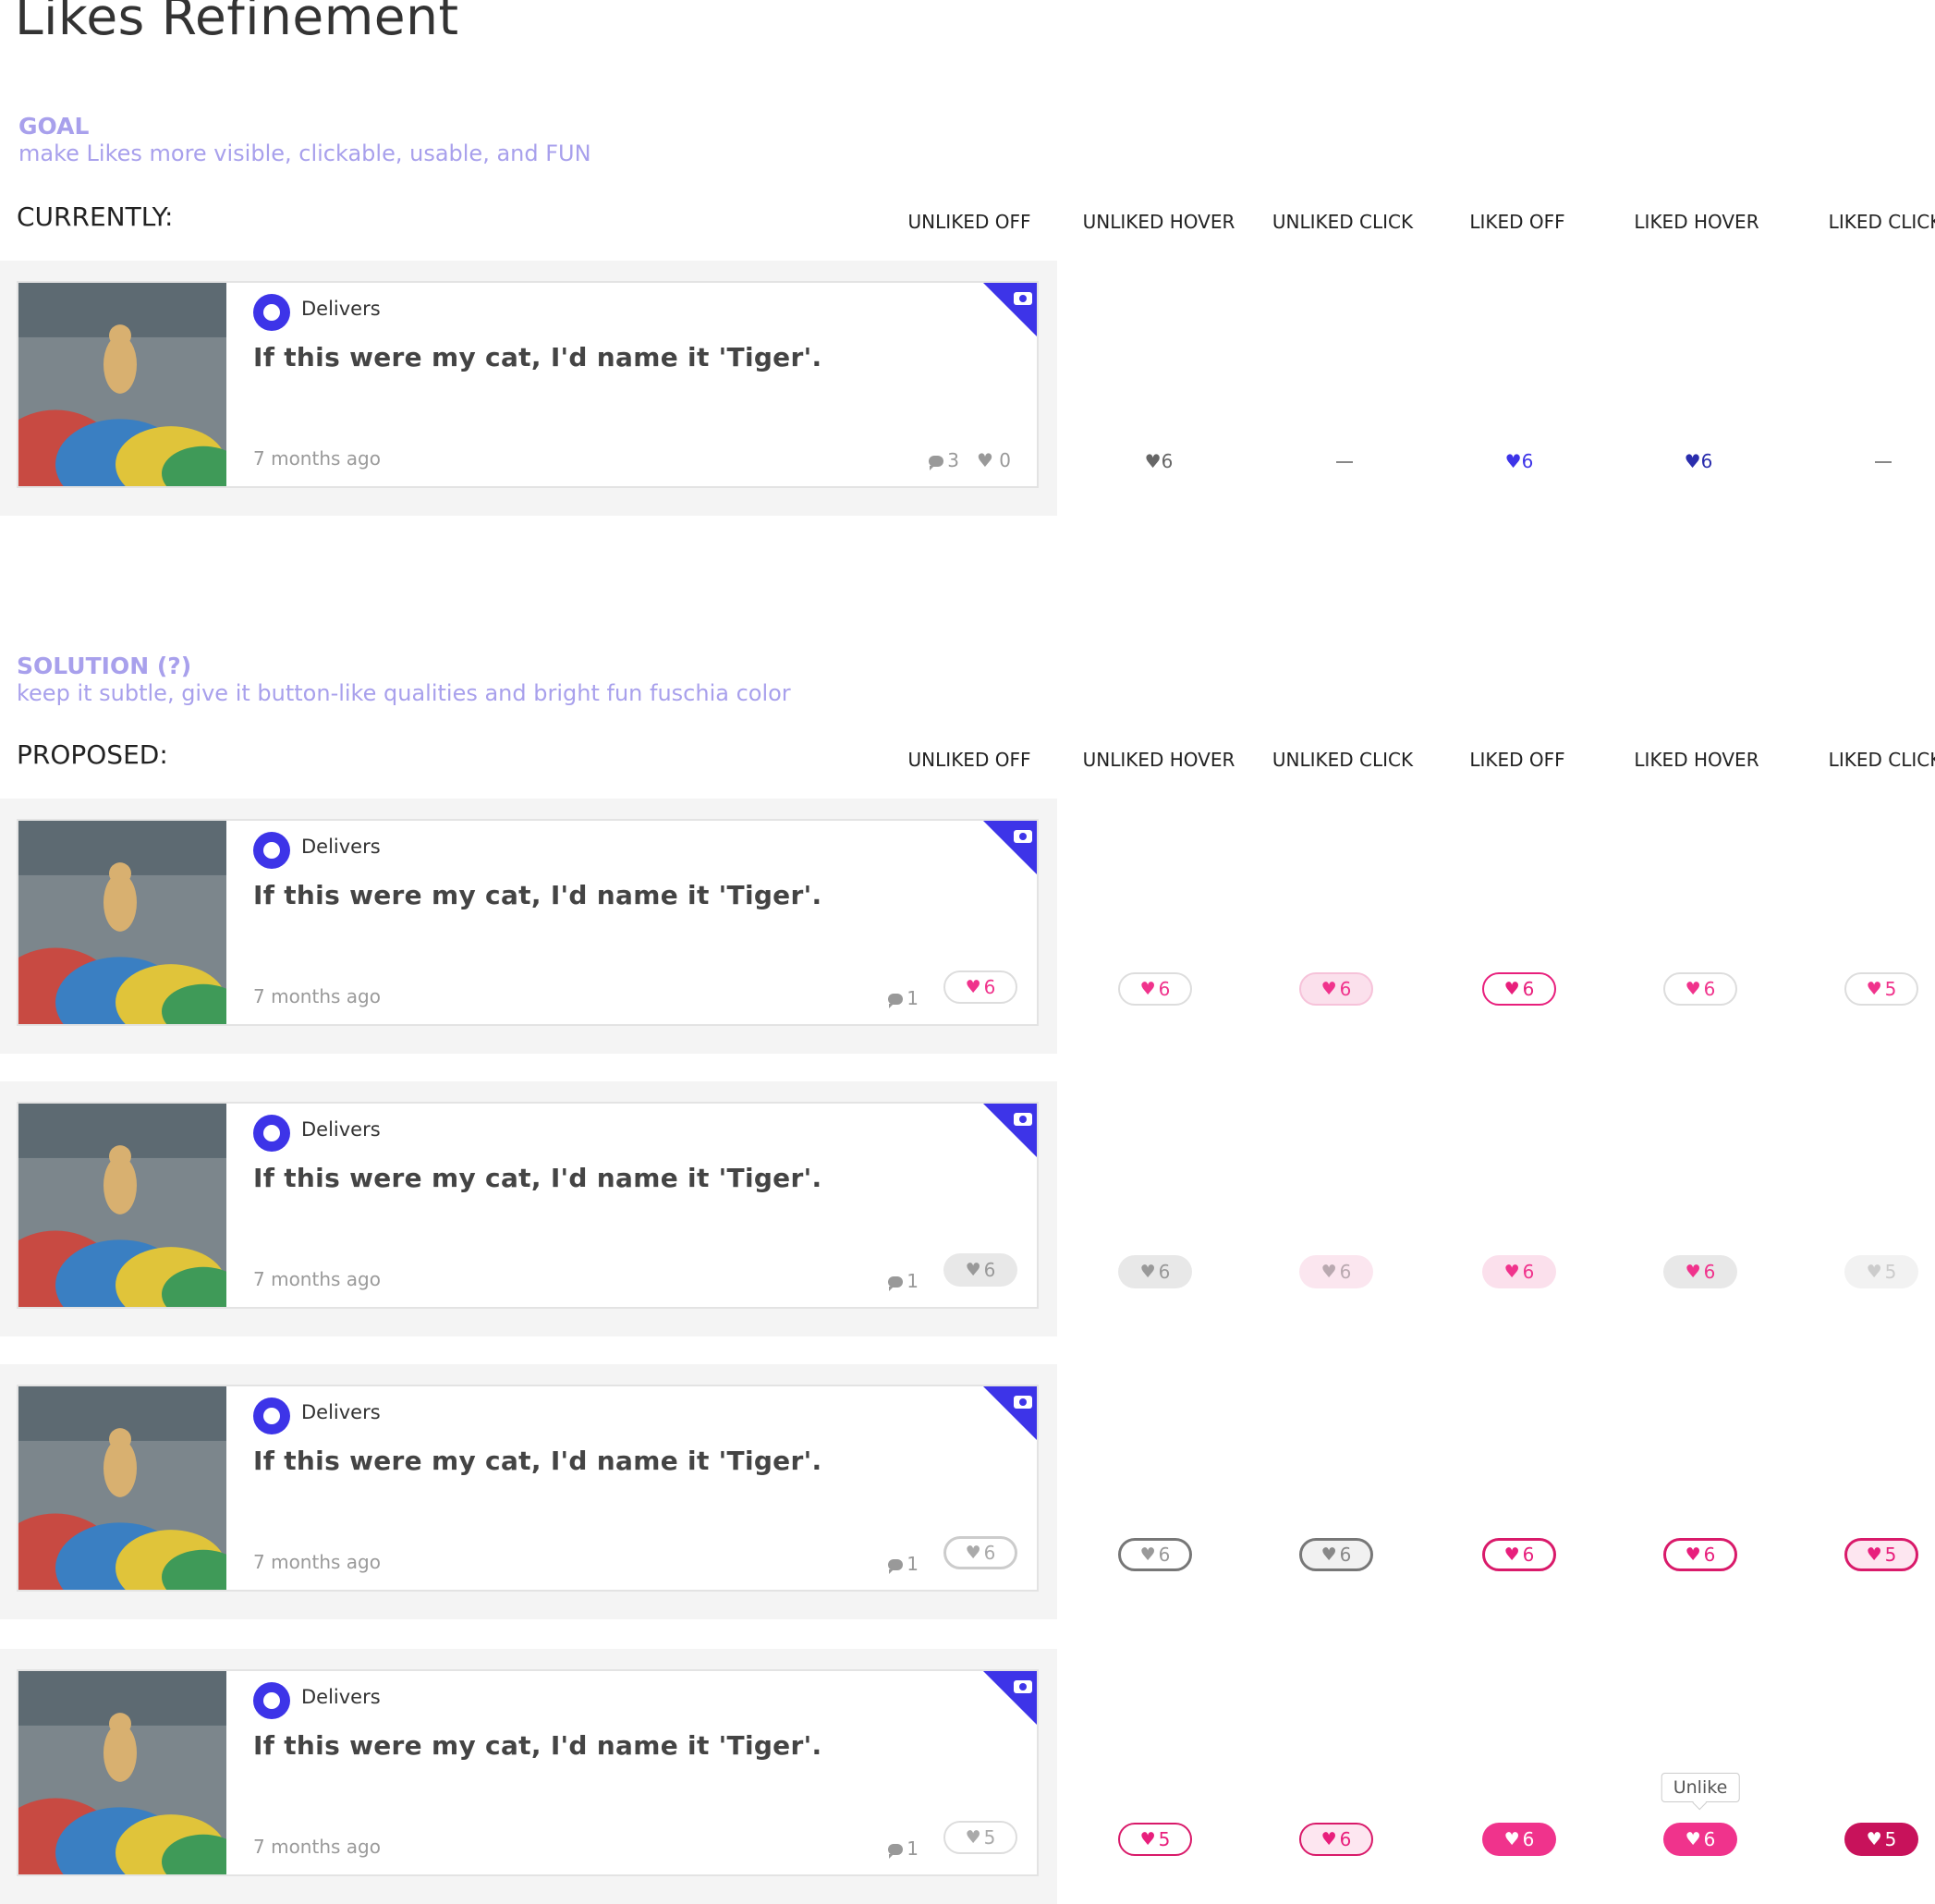 The width and height of the screenshot is (1935, 1904). Describe the element at coordinates (95, 216) in the screenshot. I see `currently-title: CURRENTLY:` at that location.